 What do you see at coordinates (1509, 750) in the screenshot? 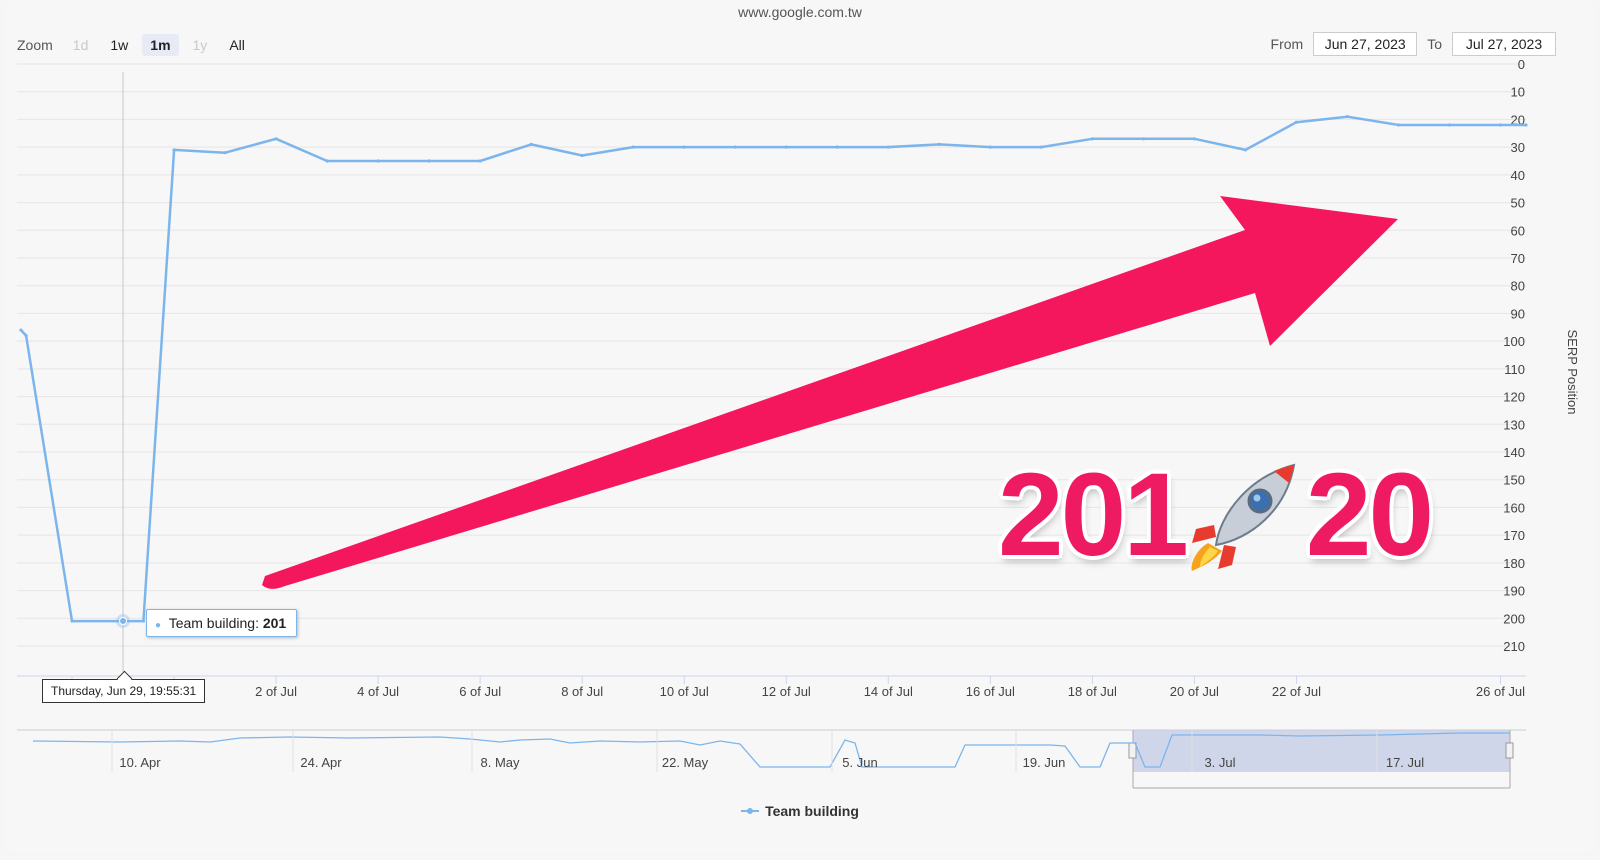
I see `navigator-right-handle` at bounding box center [1509, 750].